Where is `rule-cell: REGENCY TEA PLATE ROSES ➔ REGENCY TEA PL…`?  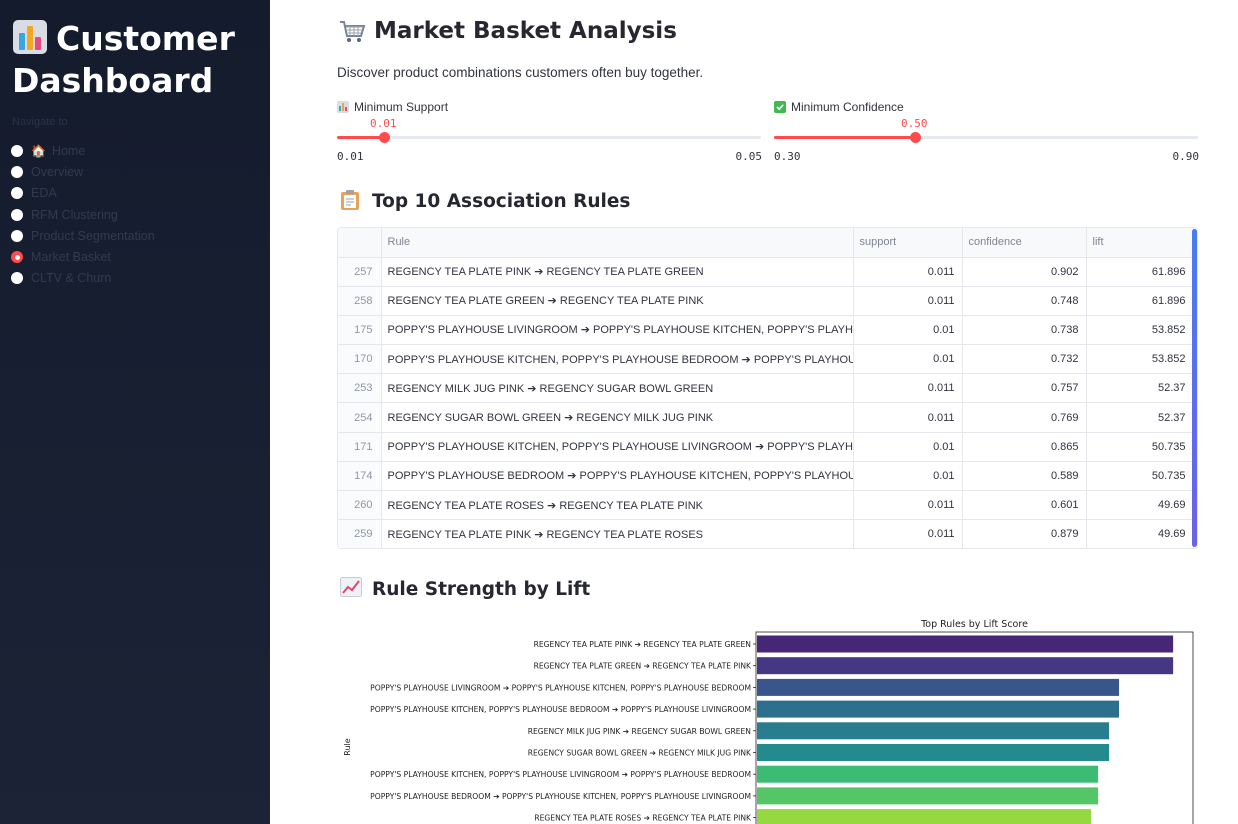 rule-cell: REGENCY TEA PLATE ROSES ➔ REGENCY TEA PL… is located at coordinates (617, 505).